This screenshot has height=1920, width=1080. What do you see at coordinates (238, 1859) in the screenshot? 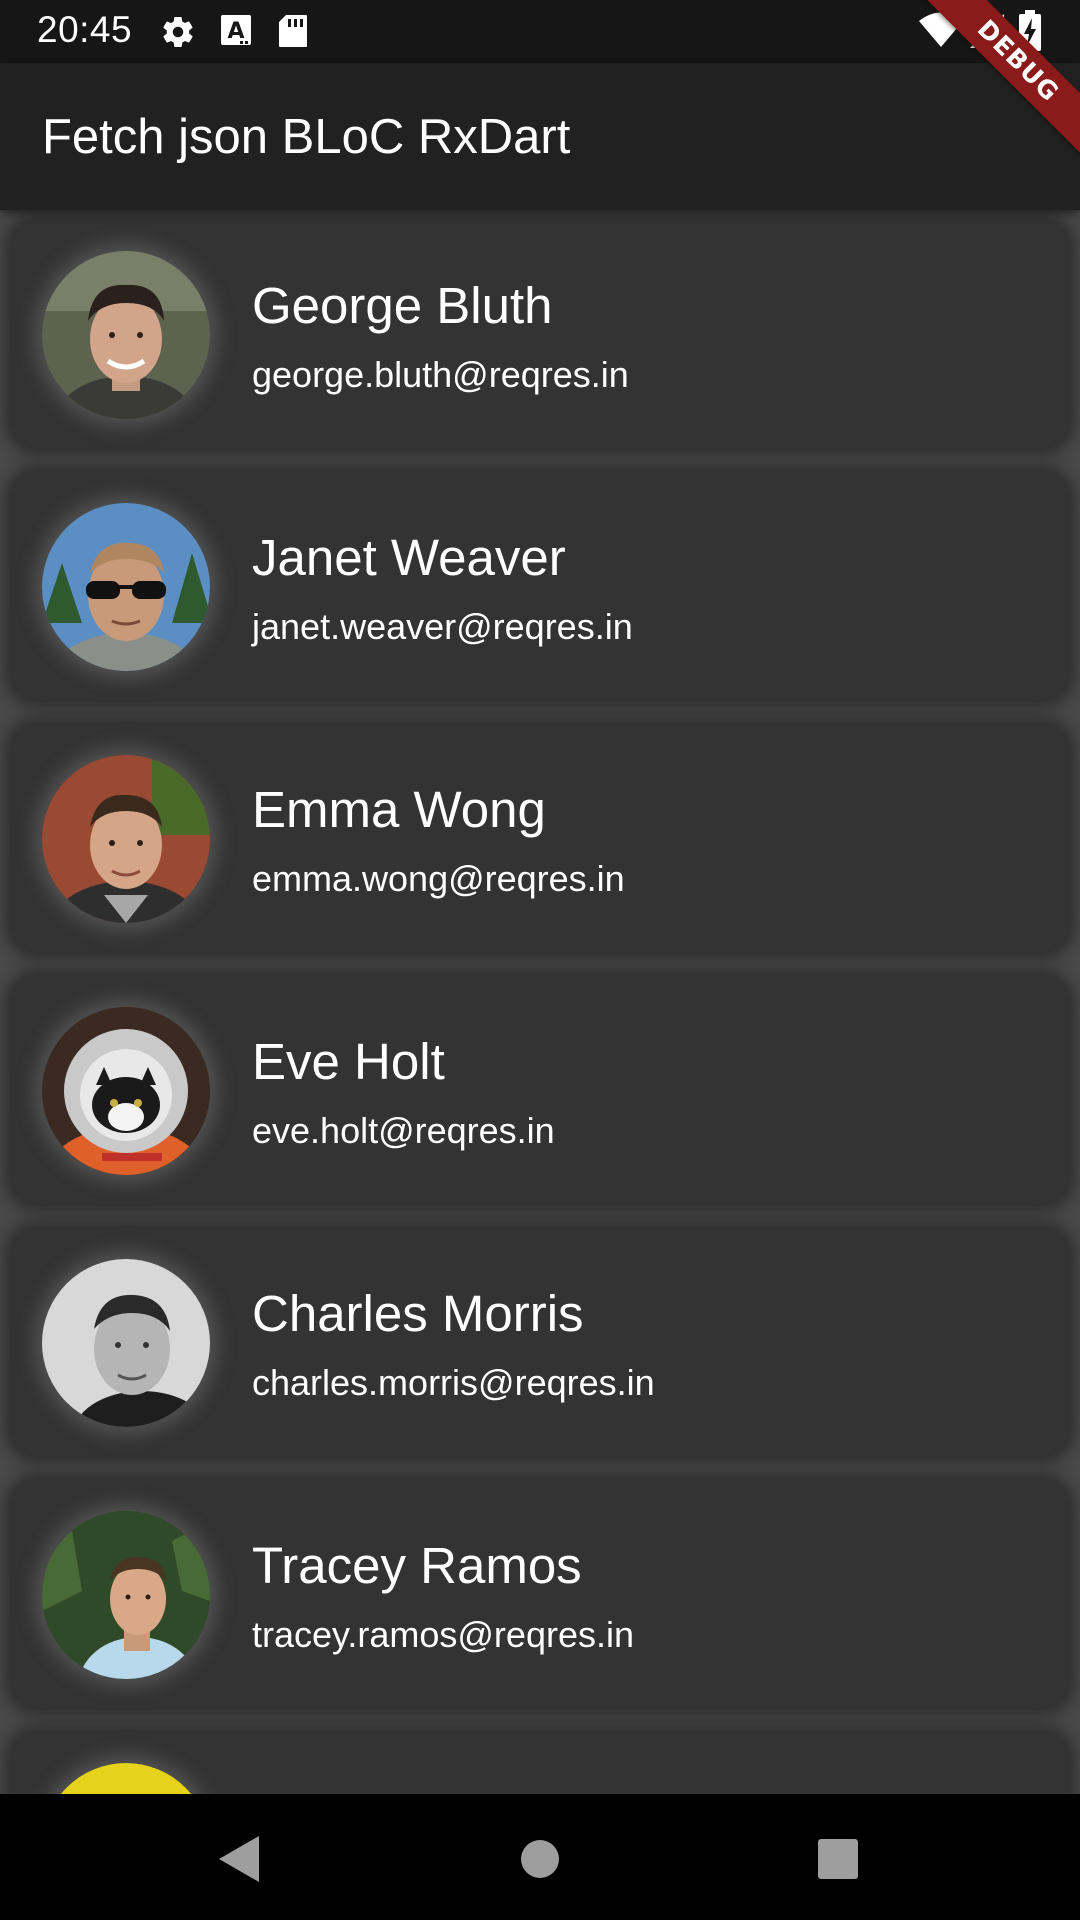
I see `back-icon` at bounding box center [238, 1859].